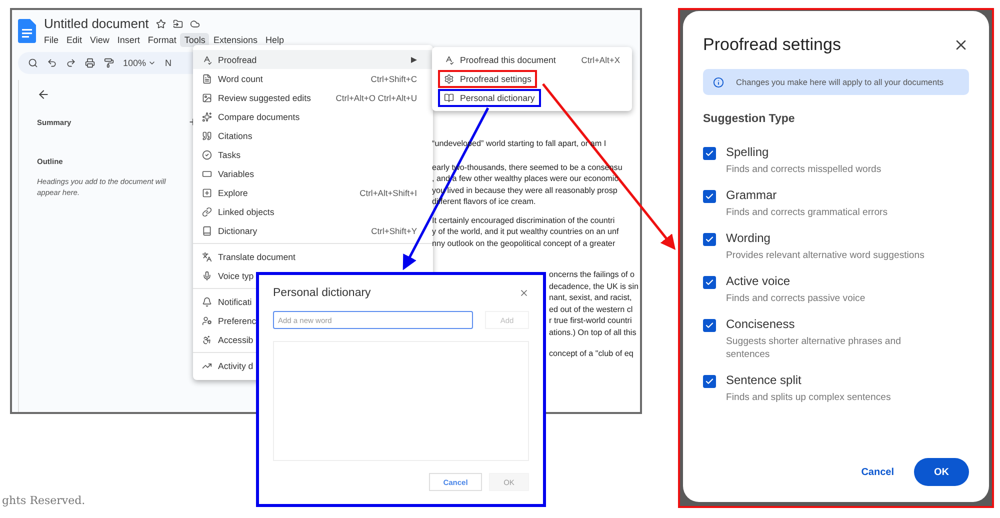 The width and height of the screenshot is (1000, 518). Describe the element at coordinates (807, 212) in the screenshot. I see `option-description: Finds and corrects grammatical errors` at that location.